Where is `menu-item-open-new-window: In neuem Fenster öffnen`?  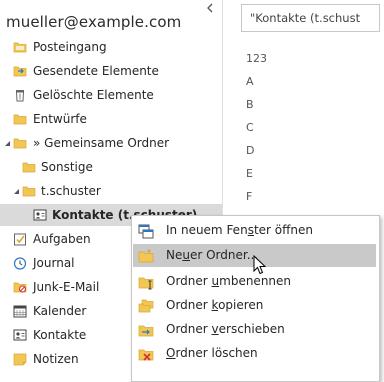 menu-item-open-new-window: In neuem Fenster öffnen is located at coordinates (254, 230).